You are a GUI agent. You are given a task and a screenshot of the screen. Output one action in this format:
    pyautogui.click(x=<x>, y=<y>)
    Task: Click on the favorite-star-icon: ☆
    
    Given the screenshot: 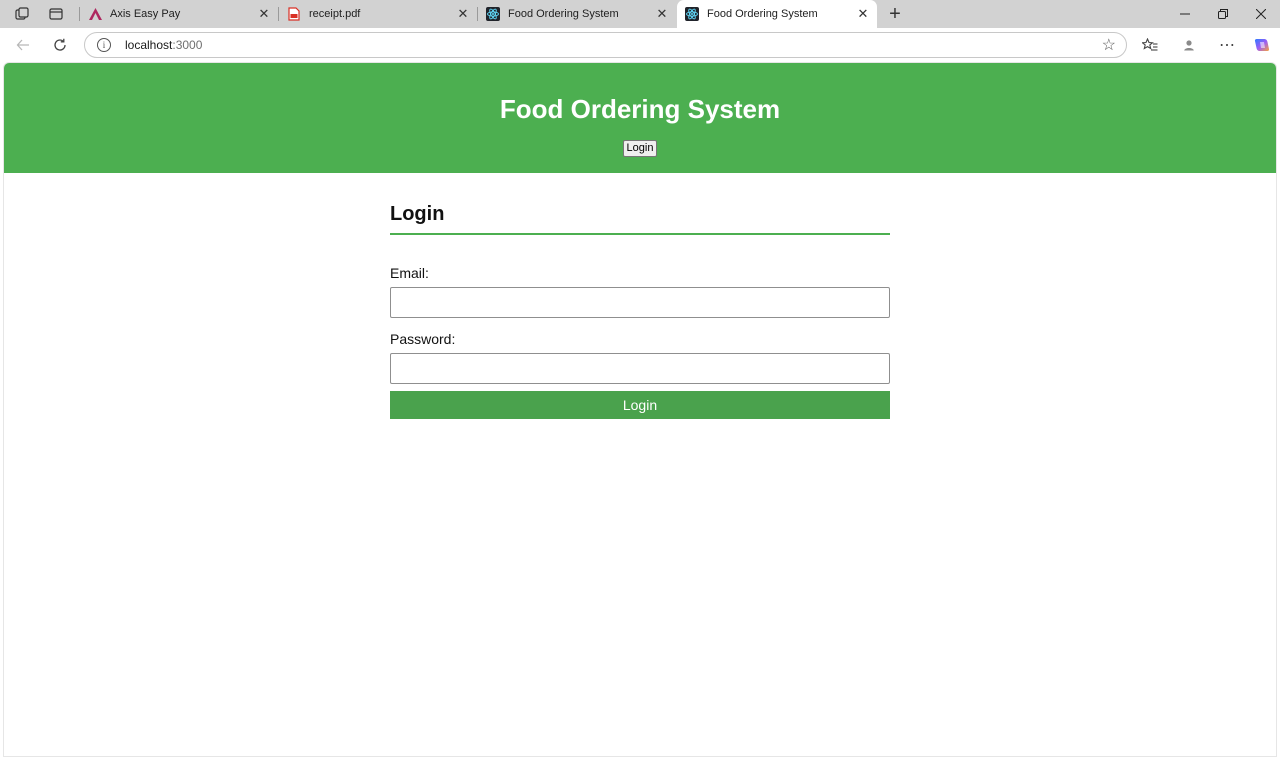 What is the action you would take?
    pyautogui.click(x=1109, y=45)
    